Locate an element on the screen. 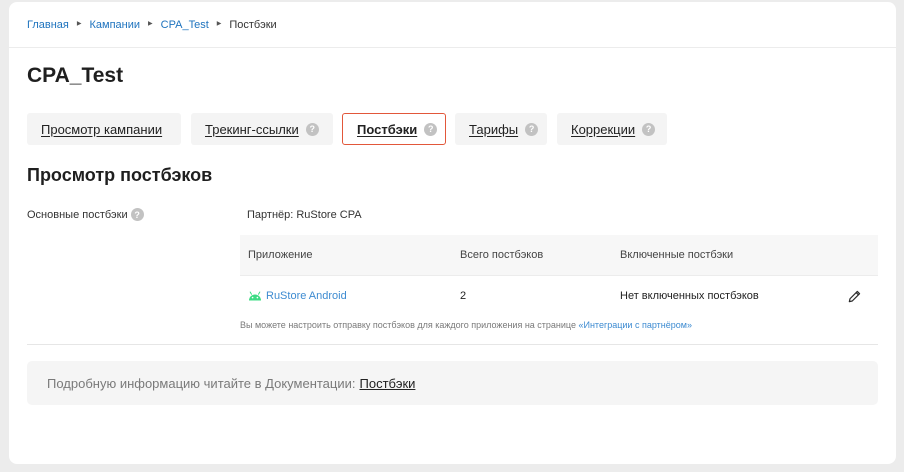  edit-button is located at coordinates (854, 296).